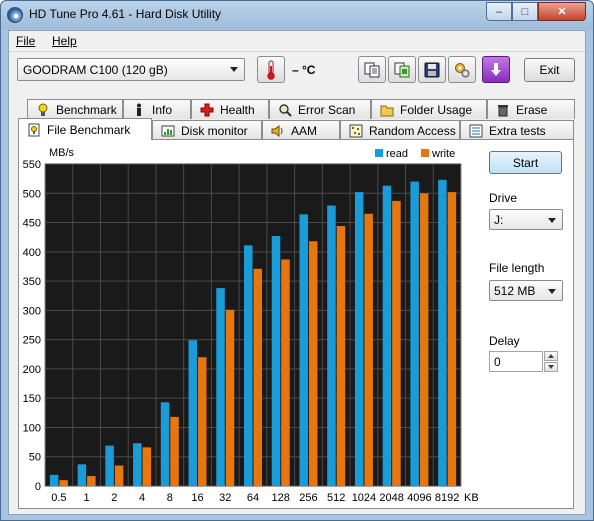 The image size is (594, 521). Describe the element at coordinates (197, 498) in the screenshot. I see `x-tick-label: 16` at that location.